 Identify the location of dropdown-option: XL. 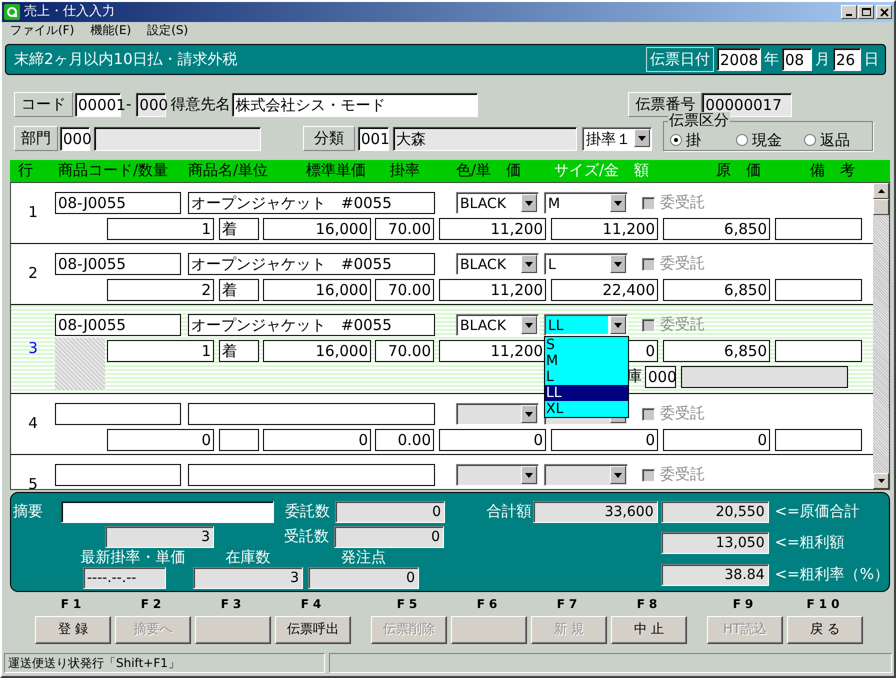
(586, 409).